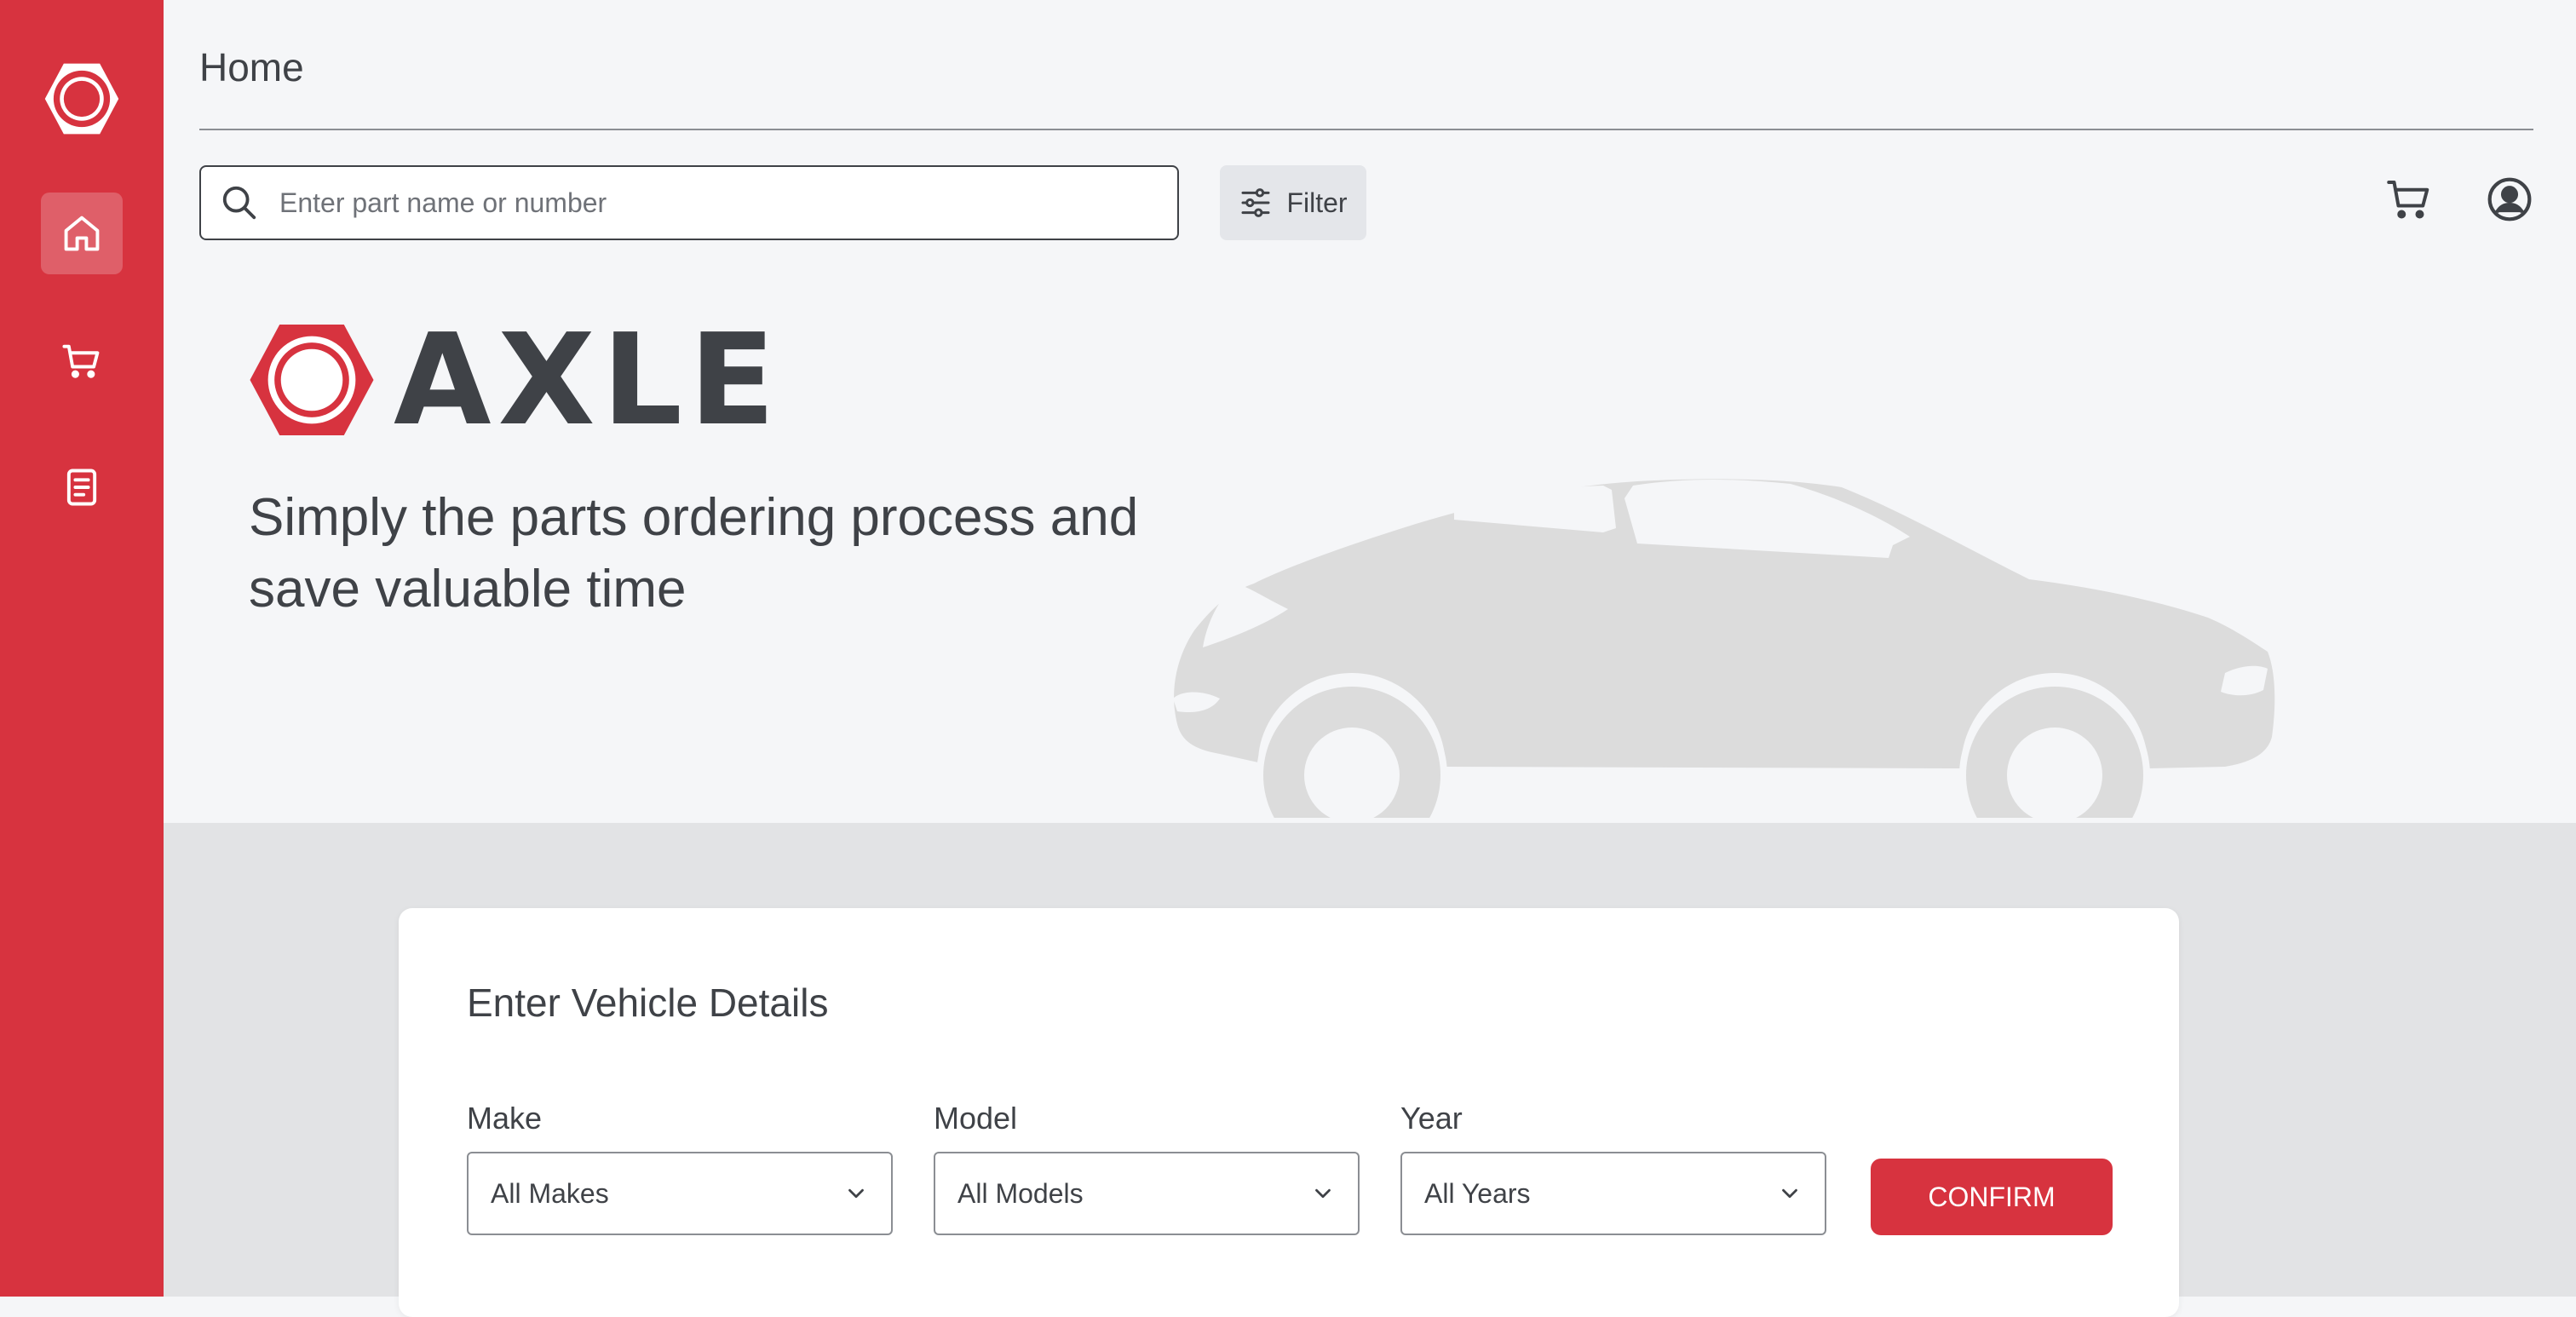 The width and height of the screenshot is (2576, 1317). What do you see at coordinates (589, 380) in the screenshot?
I see `brand-wordmark: AXLE` at bounding box center [589, 380].